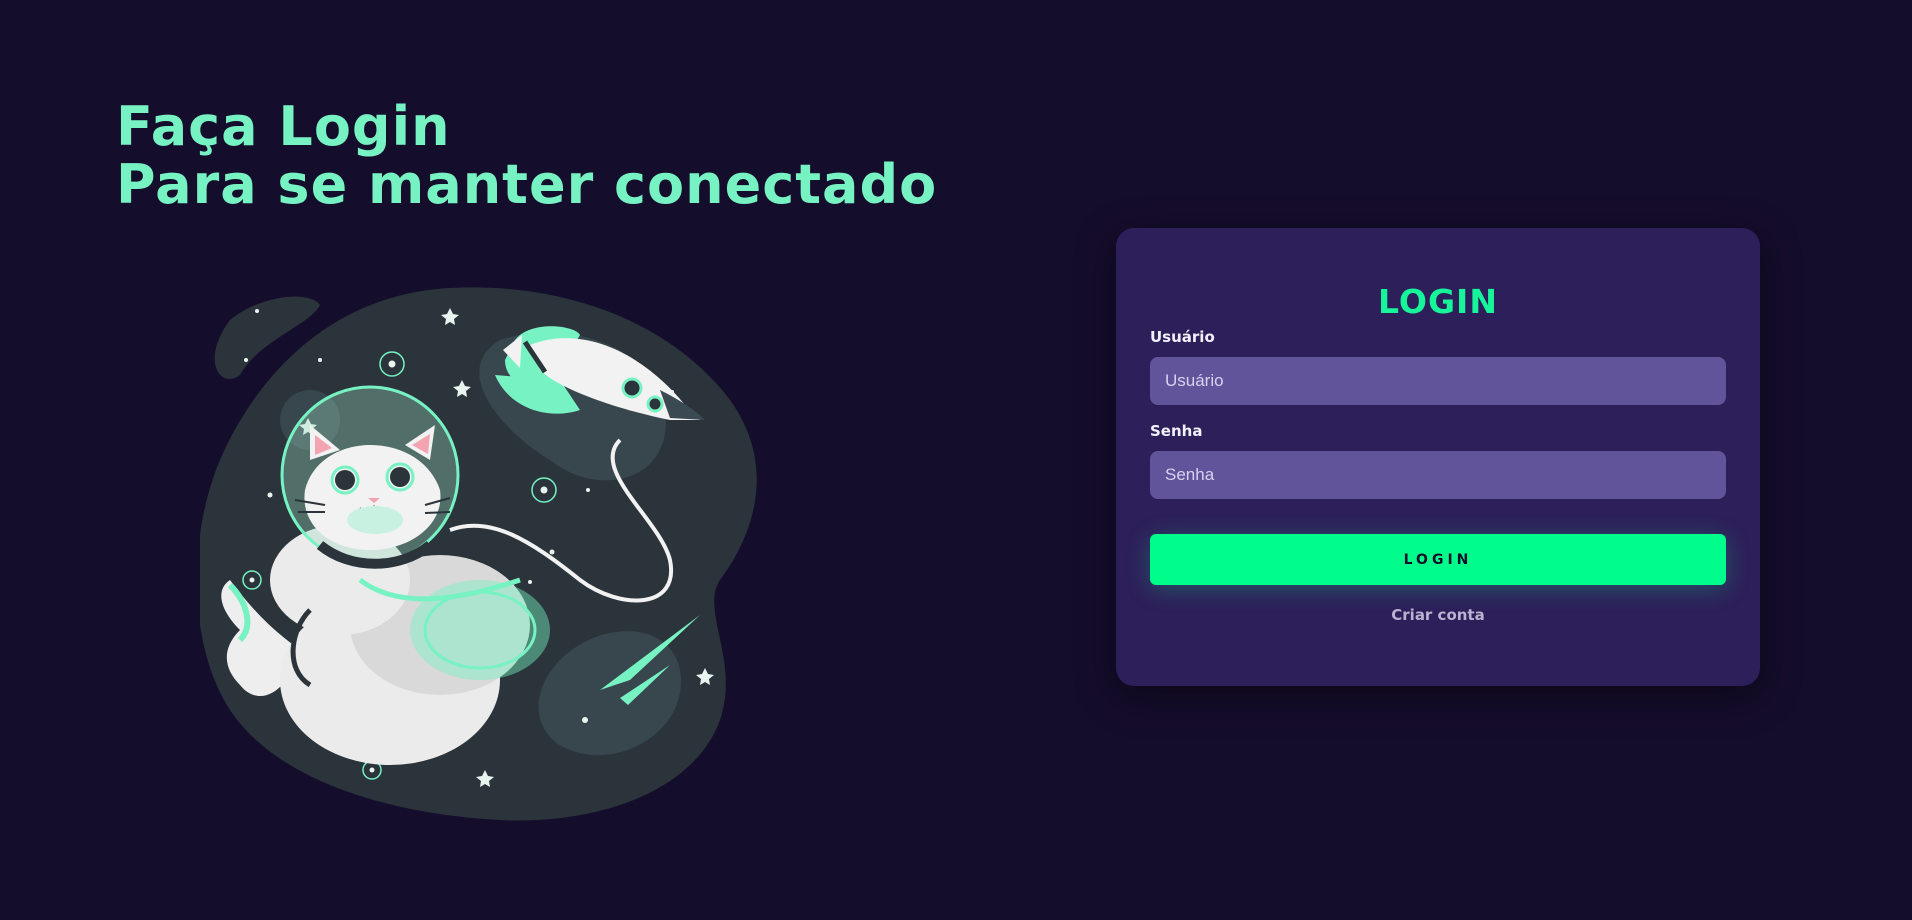  Describe the element at coordinates (1438, 475) in the screenshot. I see `password-input` at that location.